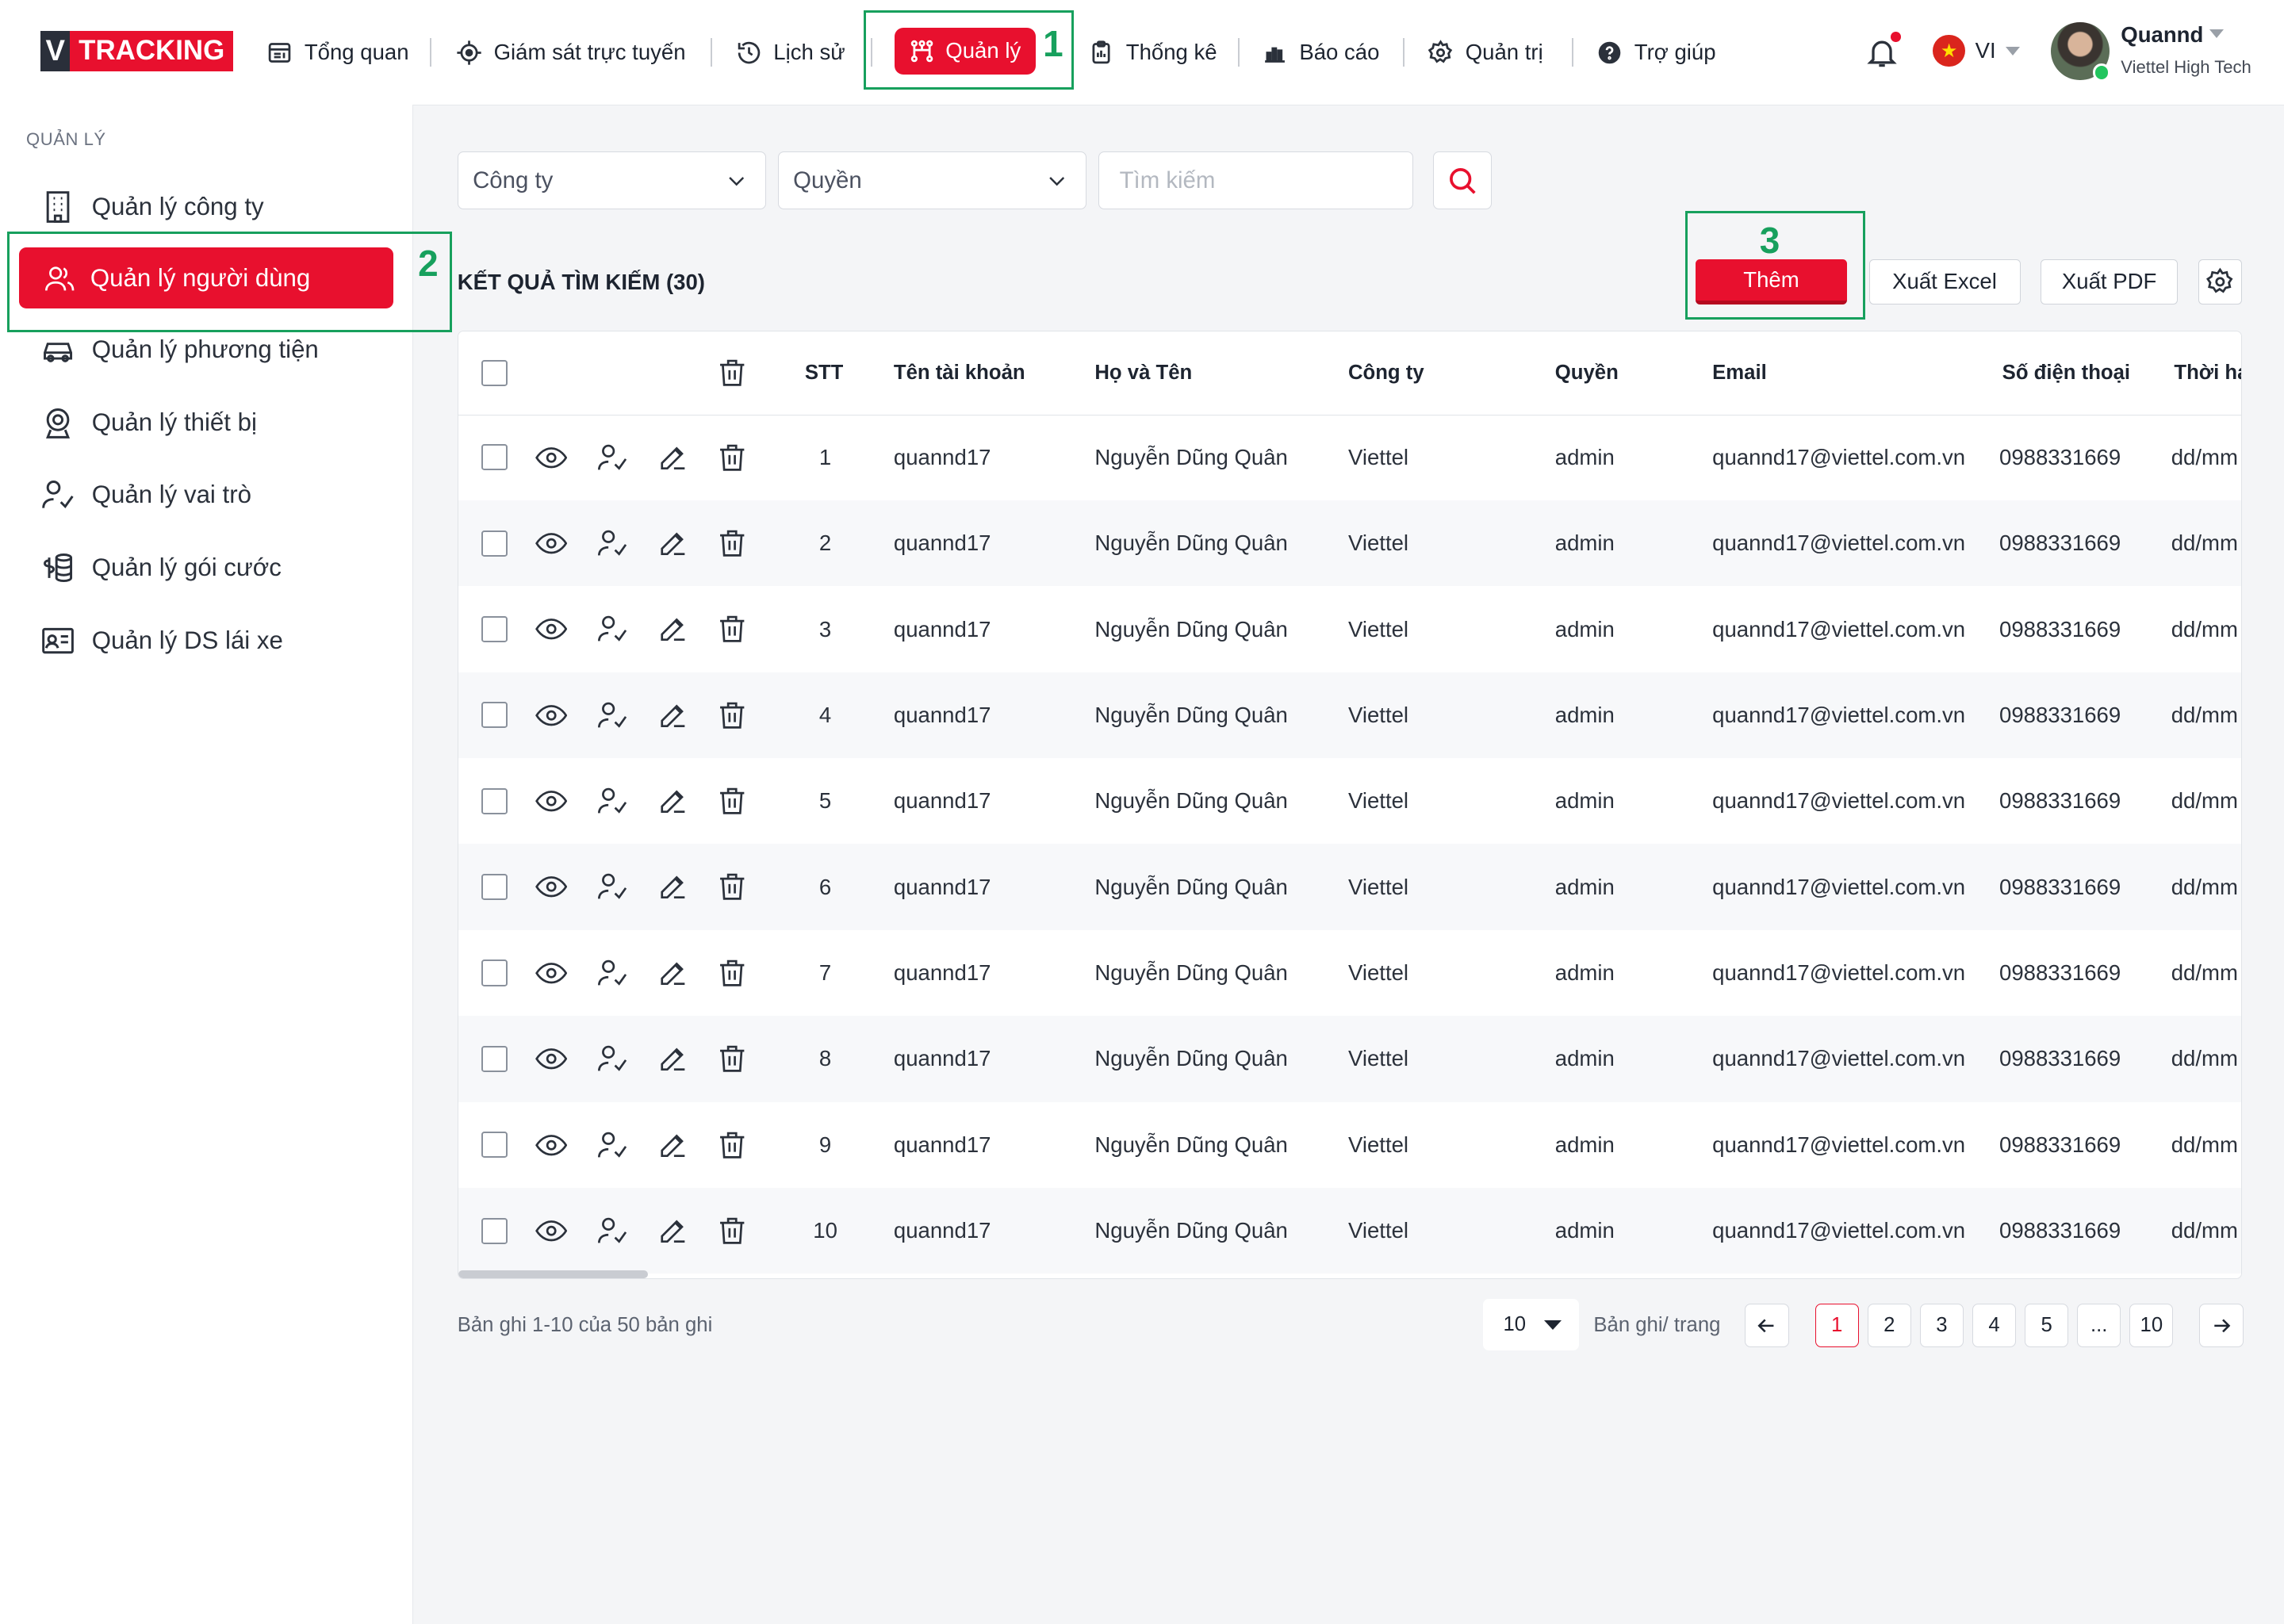 The width and height of the screenshot is (2284, 1624). Describe the element at coordinates (1587, 373) in the screenshot. I see `column-header-role: Quyền` at that location.